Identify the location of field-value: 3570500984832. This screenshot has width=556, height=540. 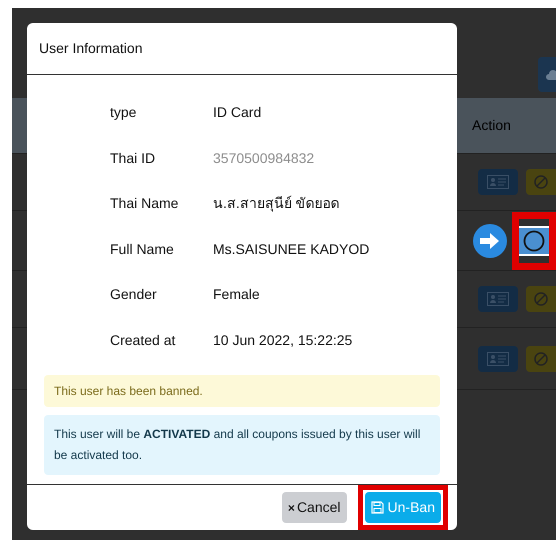
(263, 158).